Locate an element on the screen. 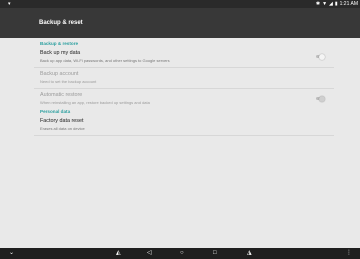 This screenshot has height=259, width=360. signal-icon: ◢ is located at coordinates (331, 4).